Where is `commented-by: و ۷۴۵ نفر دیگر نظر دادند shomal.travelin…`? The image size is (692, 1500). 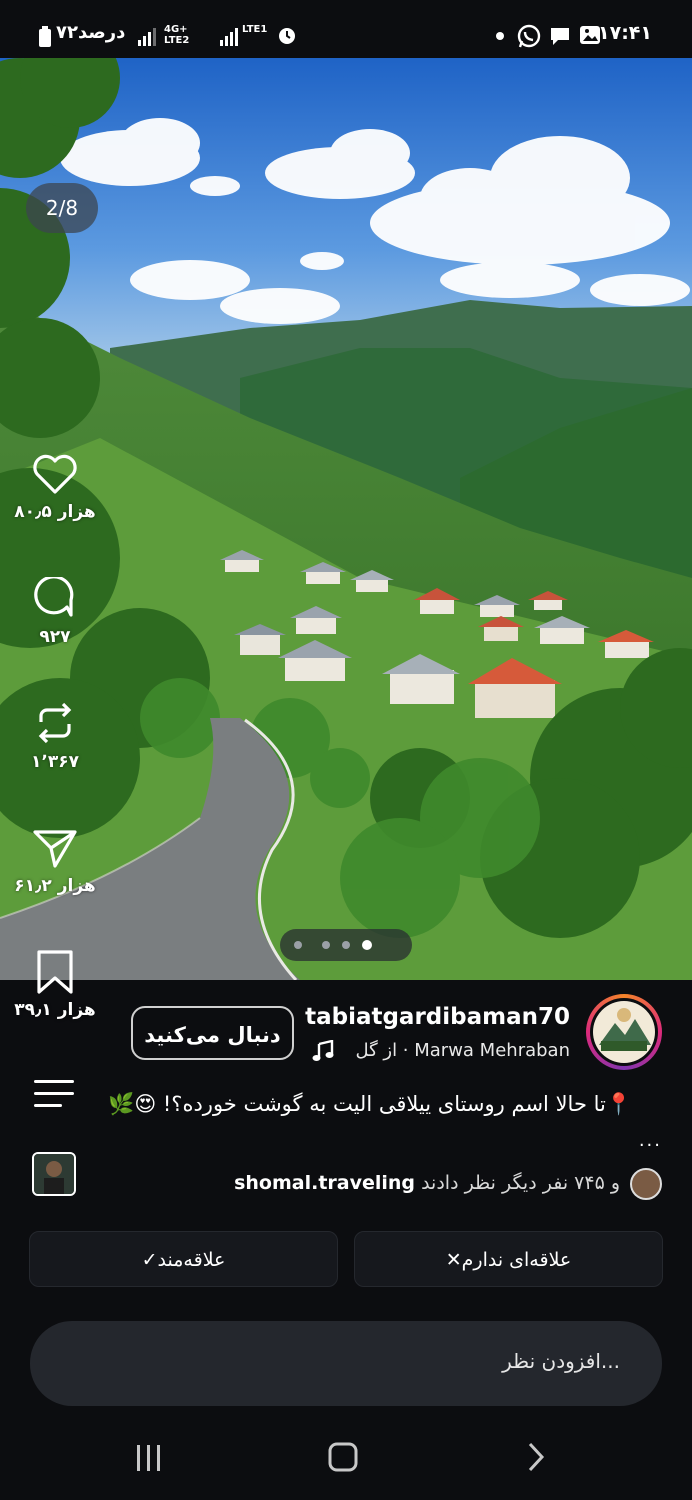 commented-by: و ۷۴۵ نفر دیگر نظر دادند shomal.travelin… is located at coordinates (427, 1183).